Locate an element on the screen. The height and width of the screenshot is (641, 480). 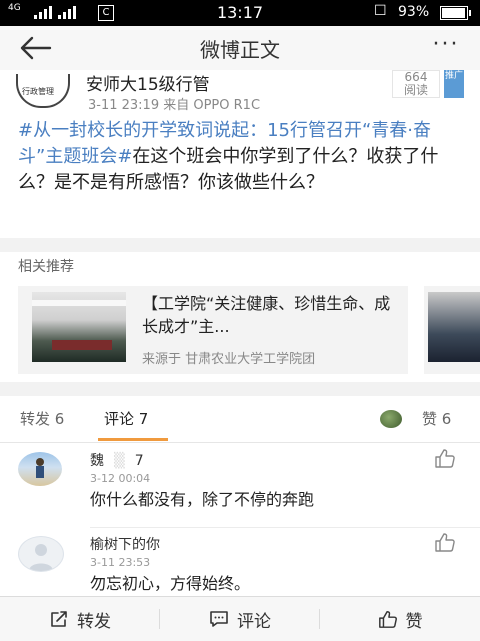
phone-icon: ☐ is located at coordinates (380, 11).